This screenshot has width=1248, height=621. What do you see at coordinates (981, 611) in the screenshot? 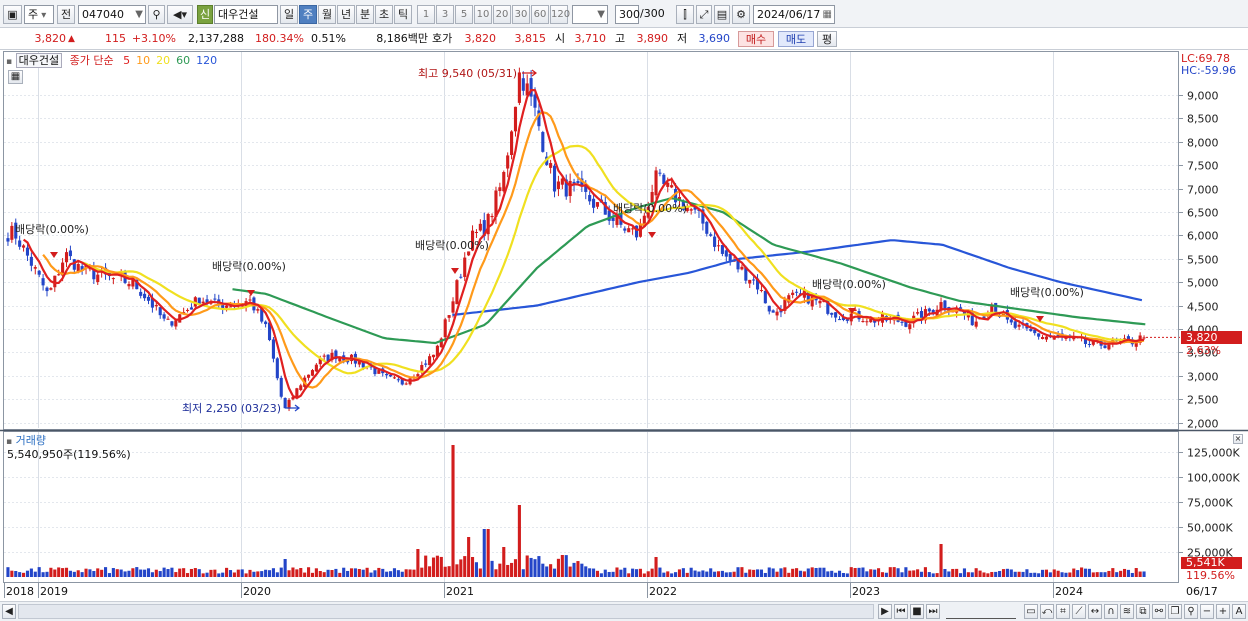
I see `zoom-slider` at bounding box center [981, 611].